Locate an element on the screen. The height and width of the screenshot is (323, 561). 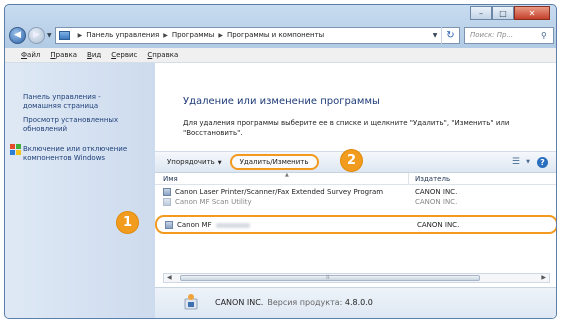
refresh-icon: ↻ is located at coordinates (450, 35).